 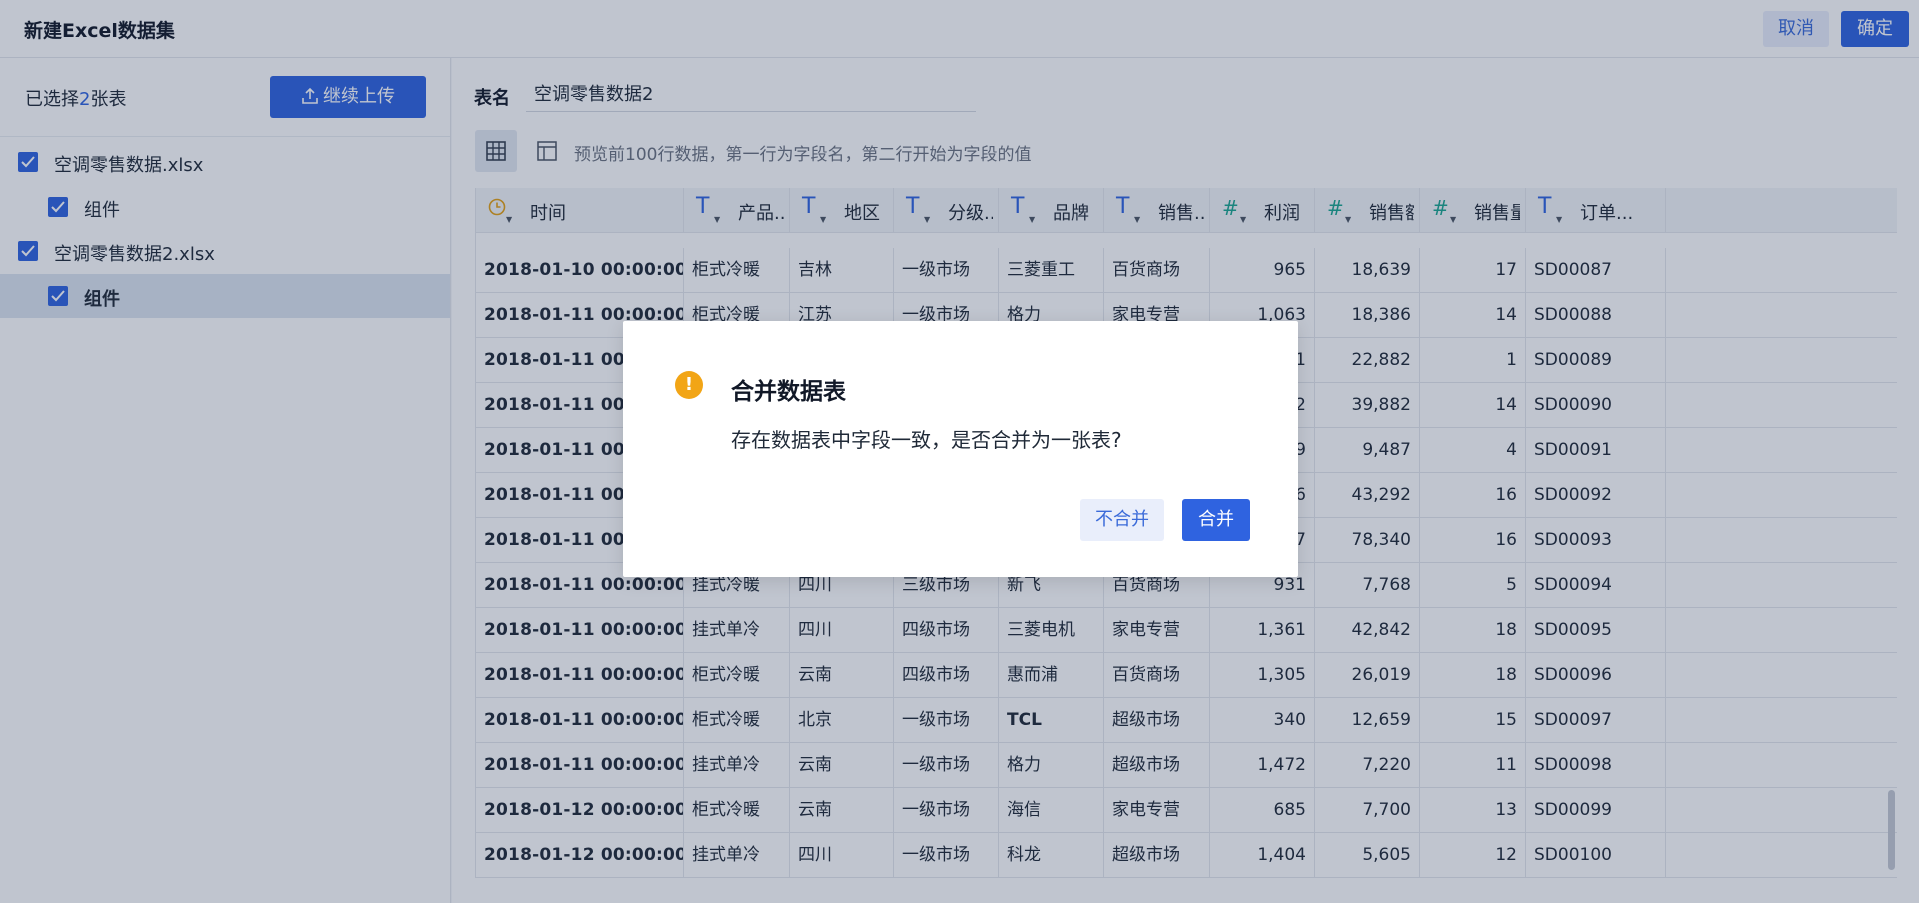 What do you see at coordinates (1122, 520) in the screenshot?
I see `no-merge-button: 不合并` at bounding box center [1122, 520].